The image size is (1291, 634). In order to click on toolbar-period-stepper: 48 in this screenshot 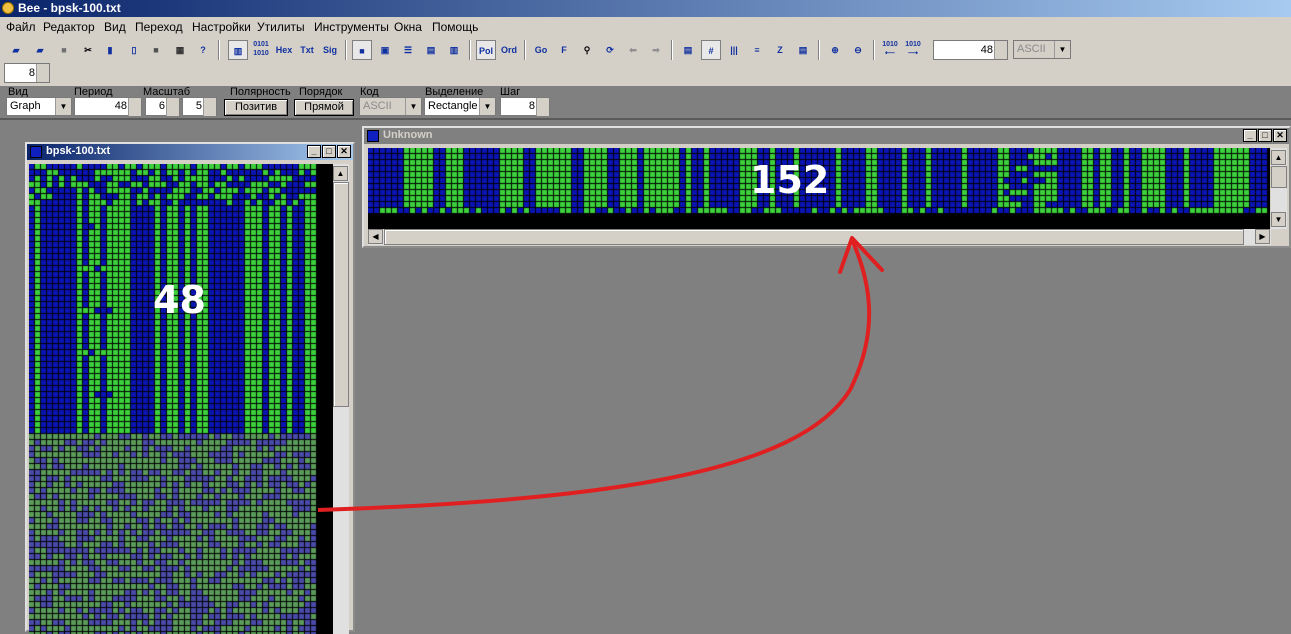, I will do `click(970, 50)`.